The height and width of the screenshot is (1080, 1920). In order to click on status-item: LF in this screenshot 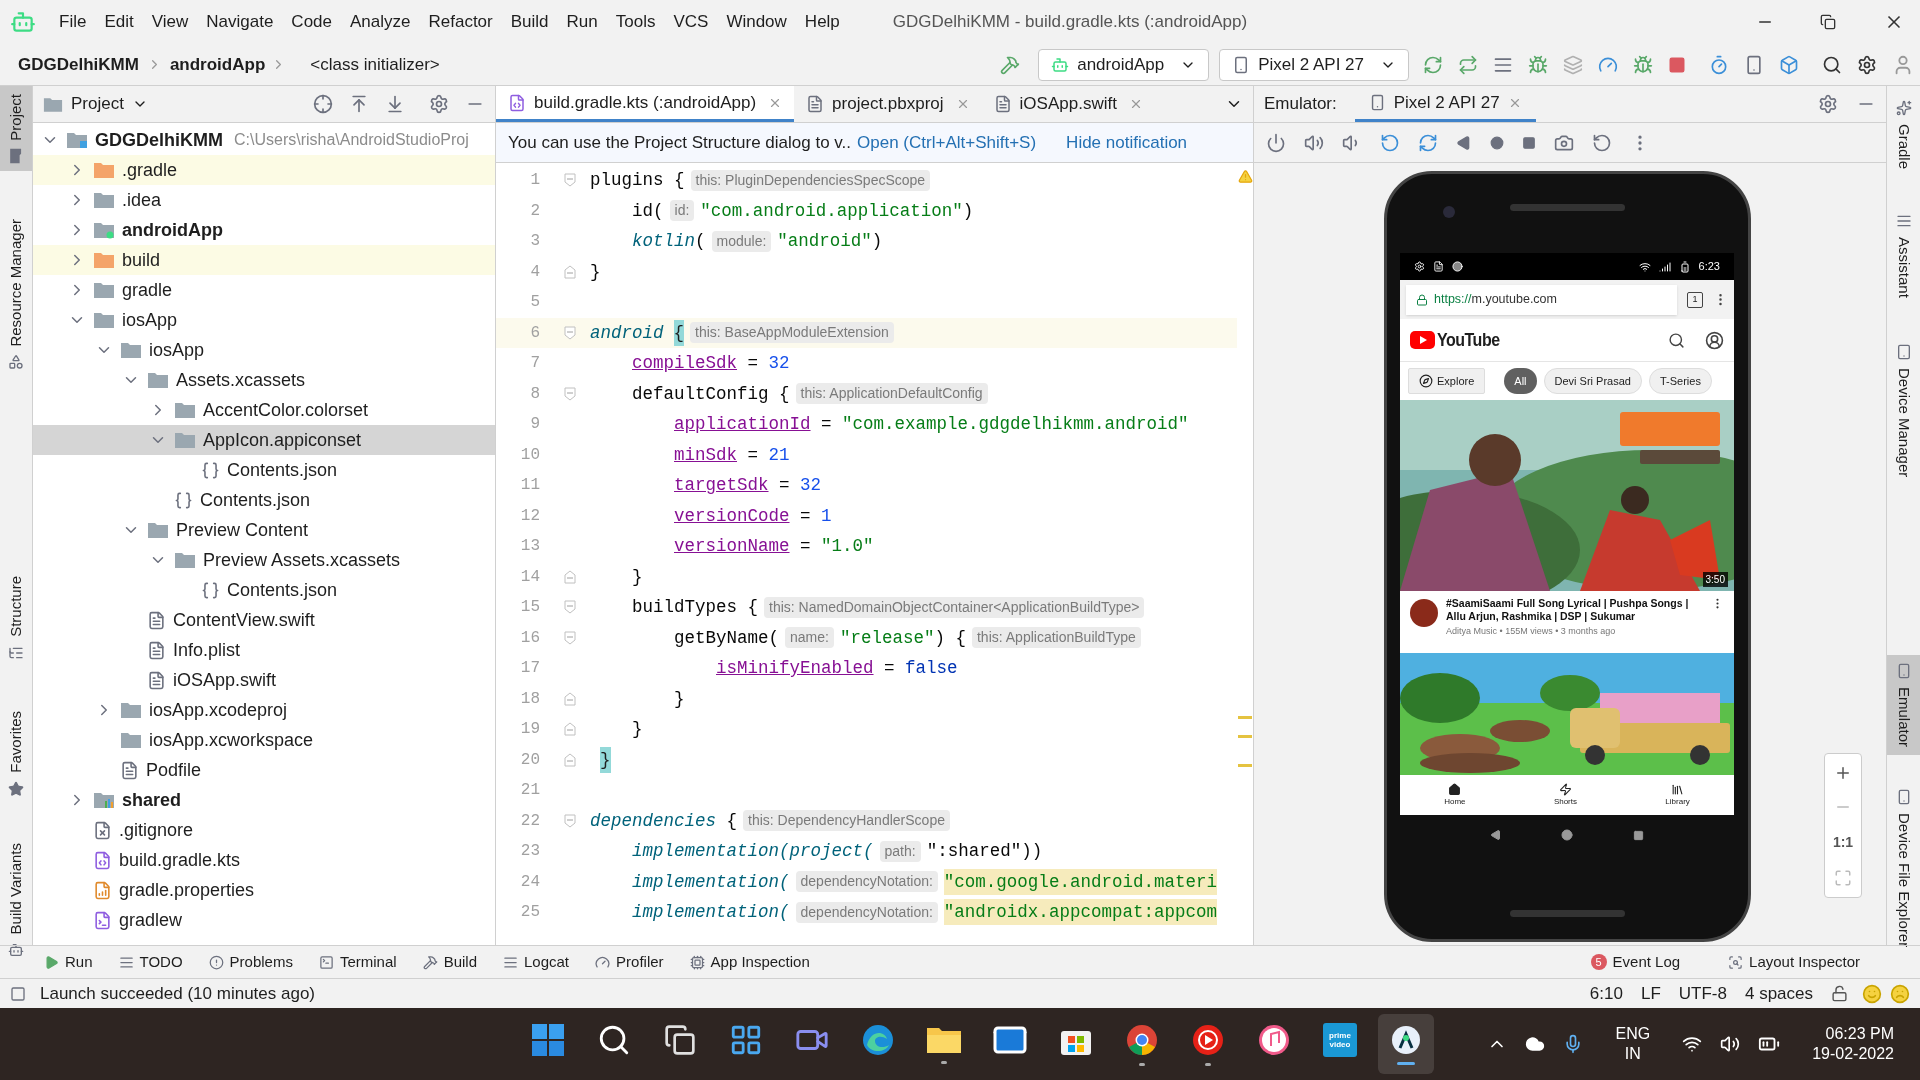, I will do `click(1650, 993)`.